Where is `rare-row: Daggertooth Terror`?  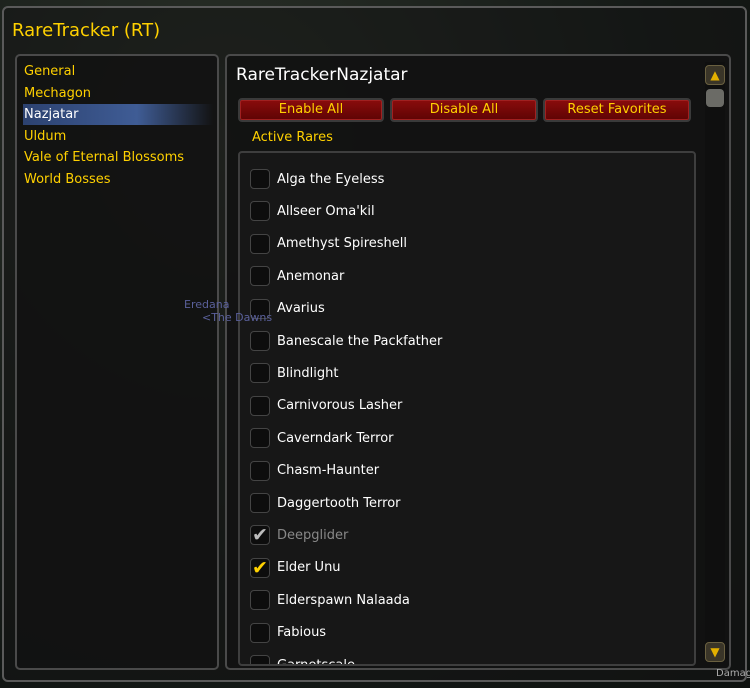
rare-row: Daggertooth Terror is located at coordinates (325, 503).